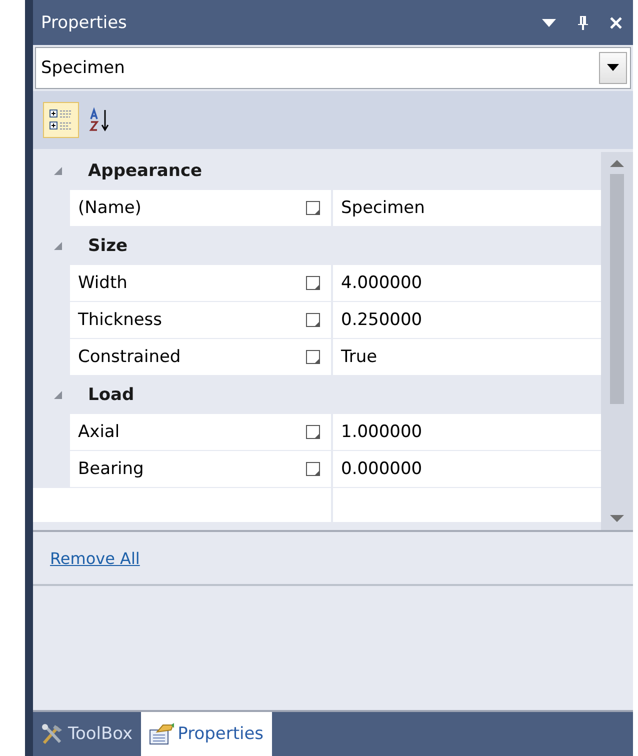 This screenshot has width=638, height=756. I want to click on remove-all-link: Remove All, so click(95, 558).